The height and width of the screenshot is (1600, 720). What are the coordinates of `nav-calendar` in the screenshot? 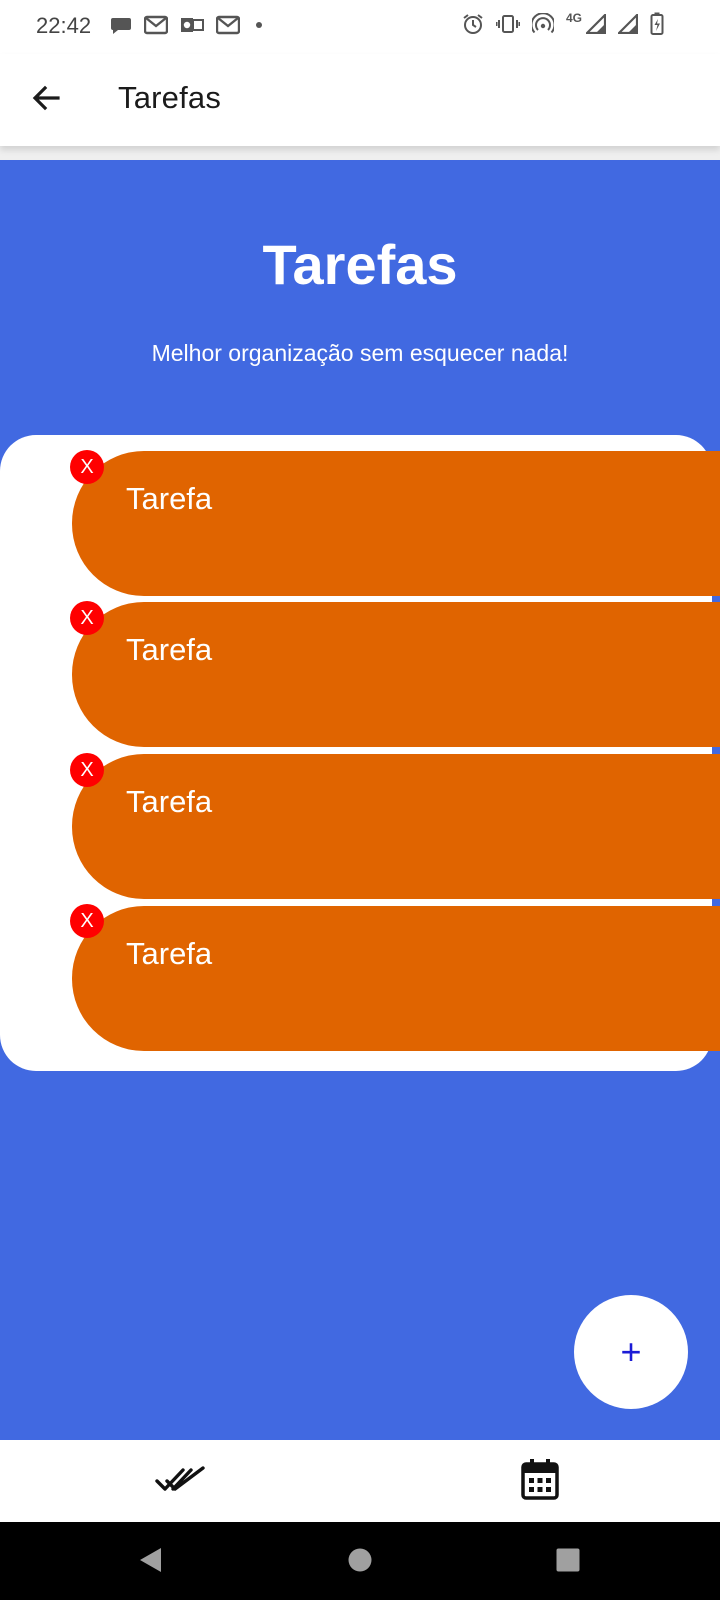 It's located at (540, 1481).